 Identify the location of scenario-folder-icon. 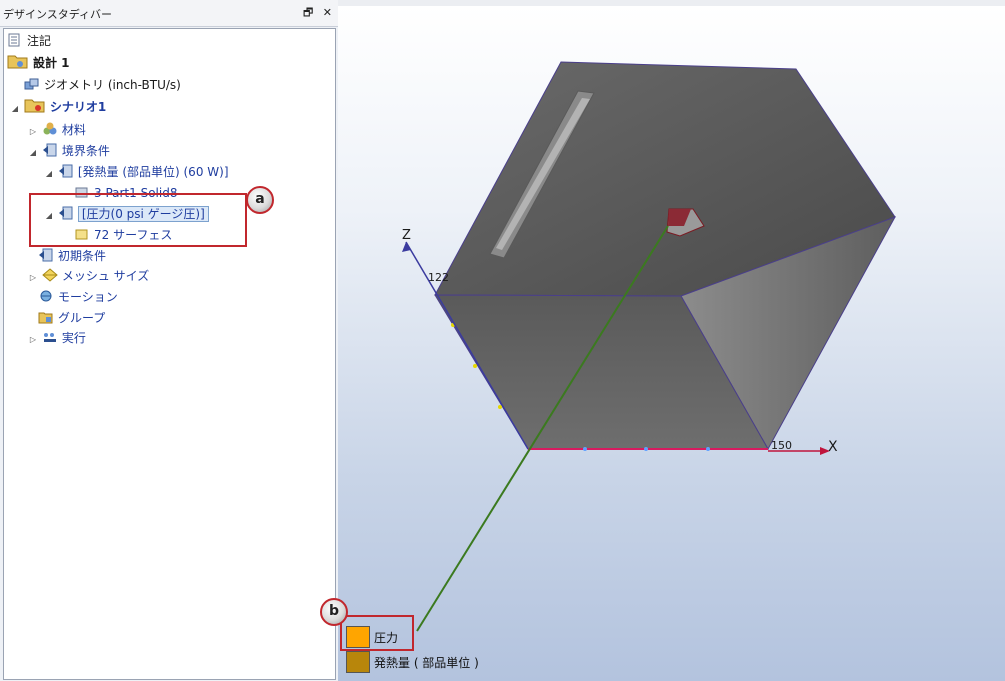
(35, 105).